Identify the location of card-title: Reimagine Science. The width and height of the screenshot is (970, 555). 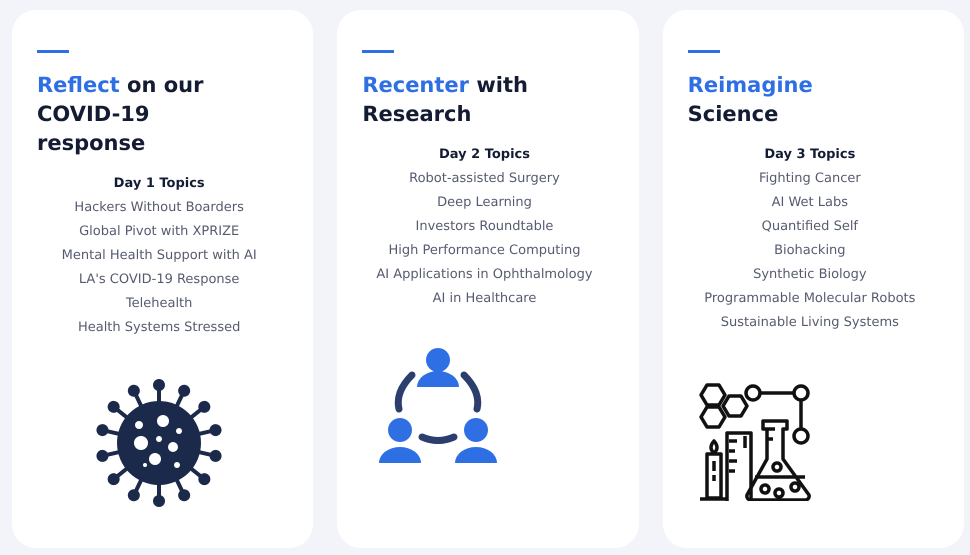
(751, 100).